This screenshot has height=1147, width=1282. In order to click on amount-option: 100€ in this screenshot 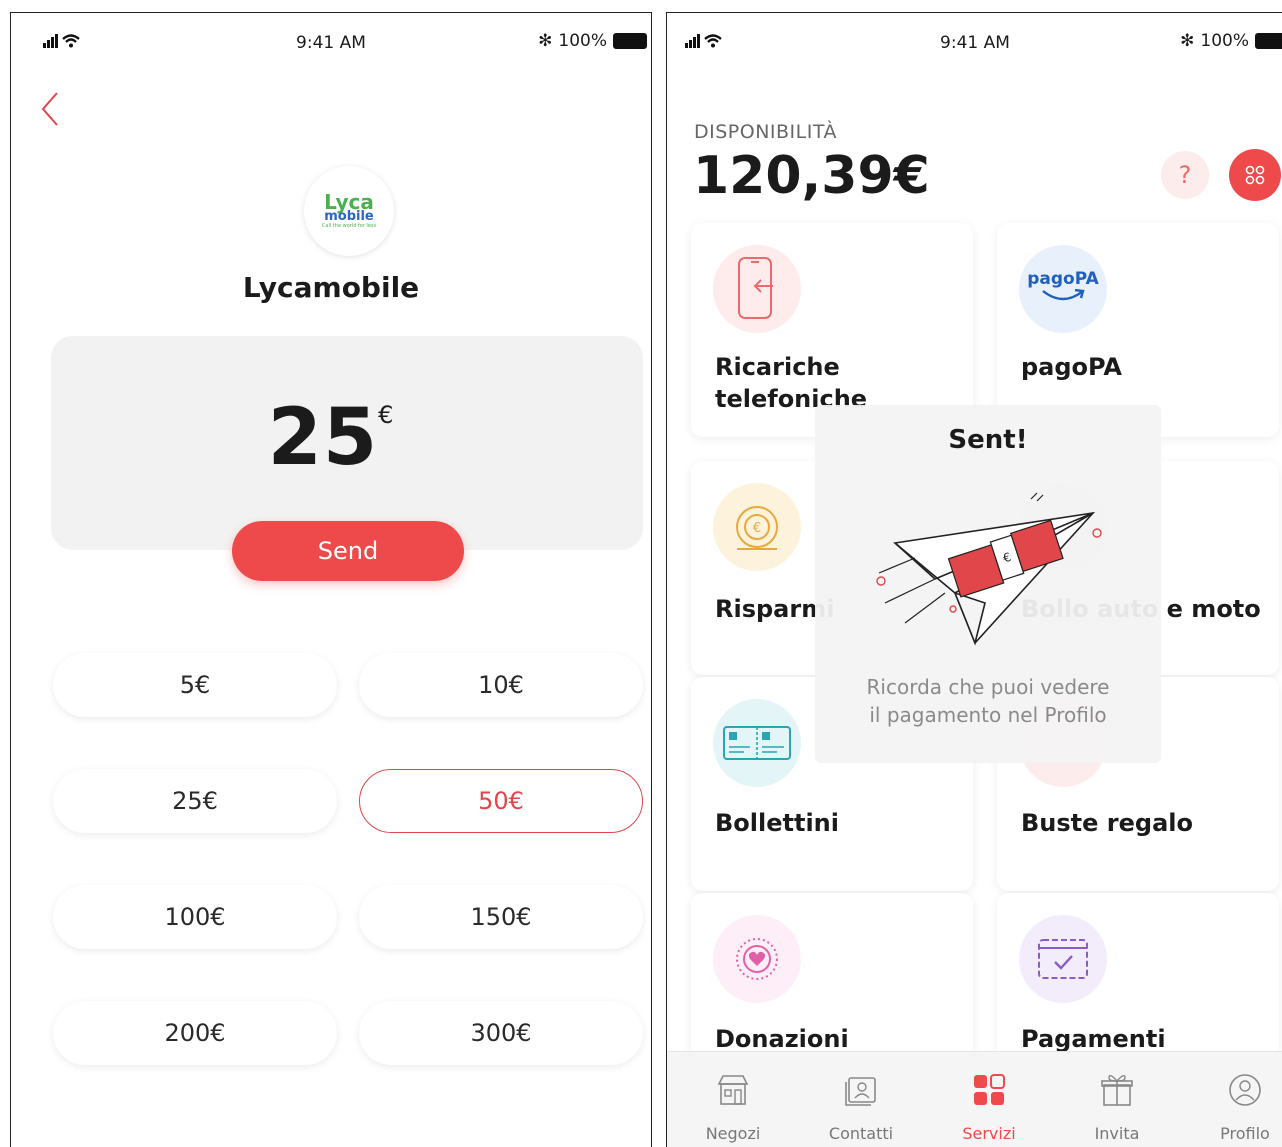, I will do `click(195, 917)`.